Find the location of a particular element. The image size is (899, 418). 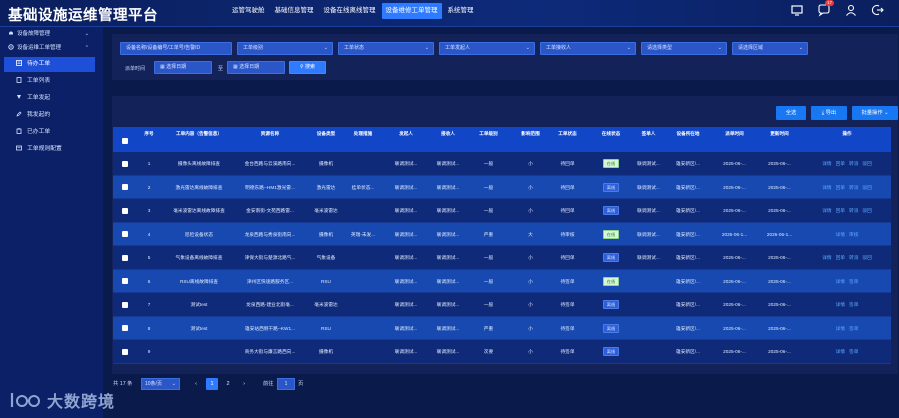

sidebar-item-label: 我发起的 is located at coordinates (39, 115).